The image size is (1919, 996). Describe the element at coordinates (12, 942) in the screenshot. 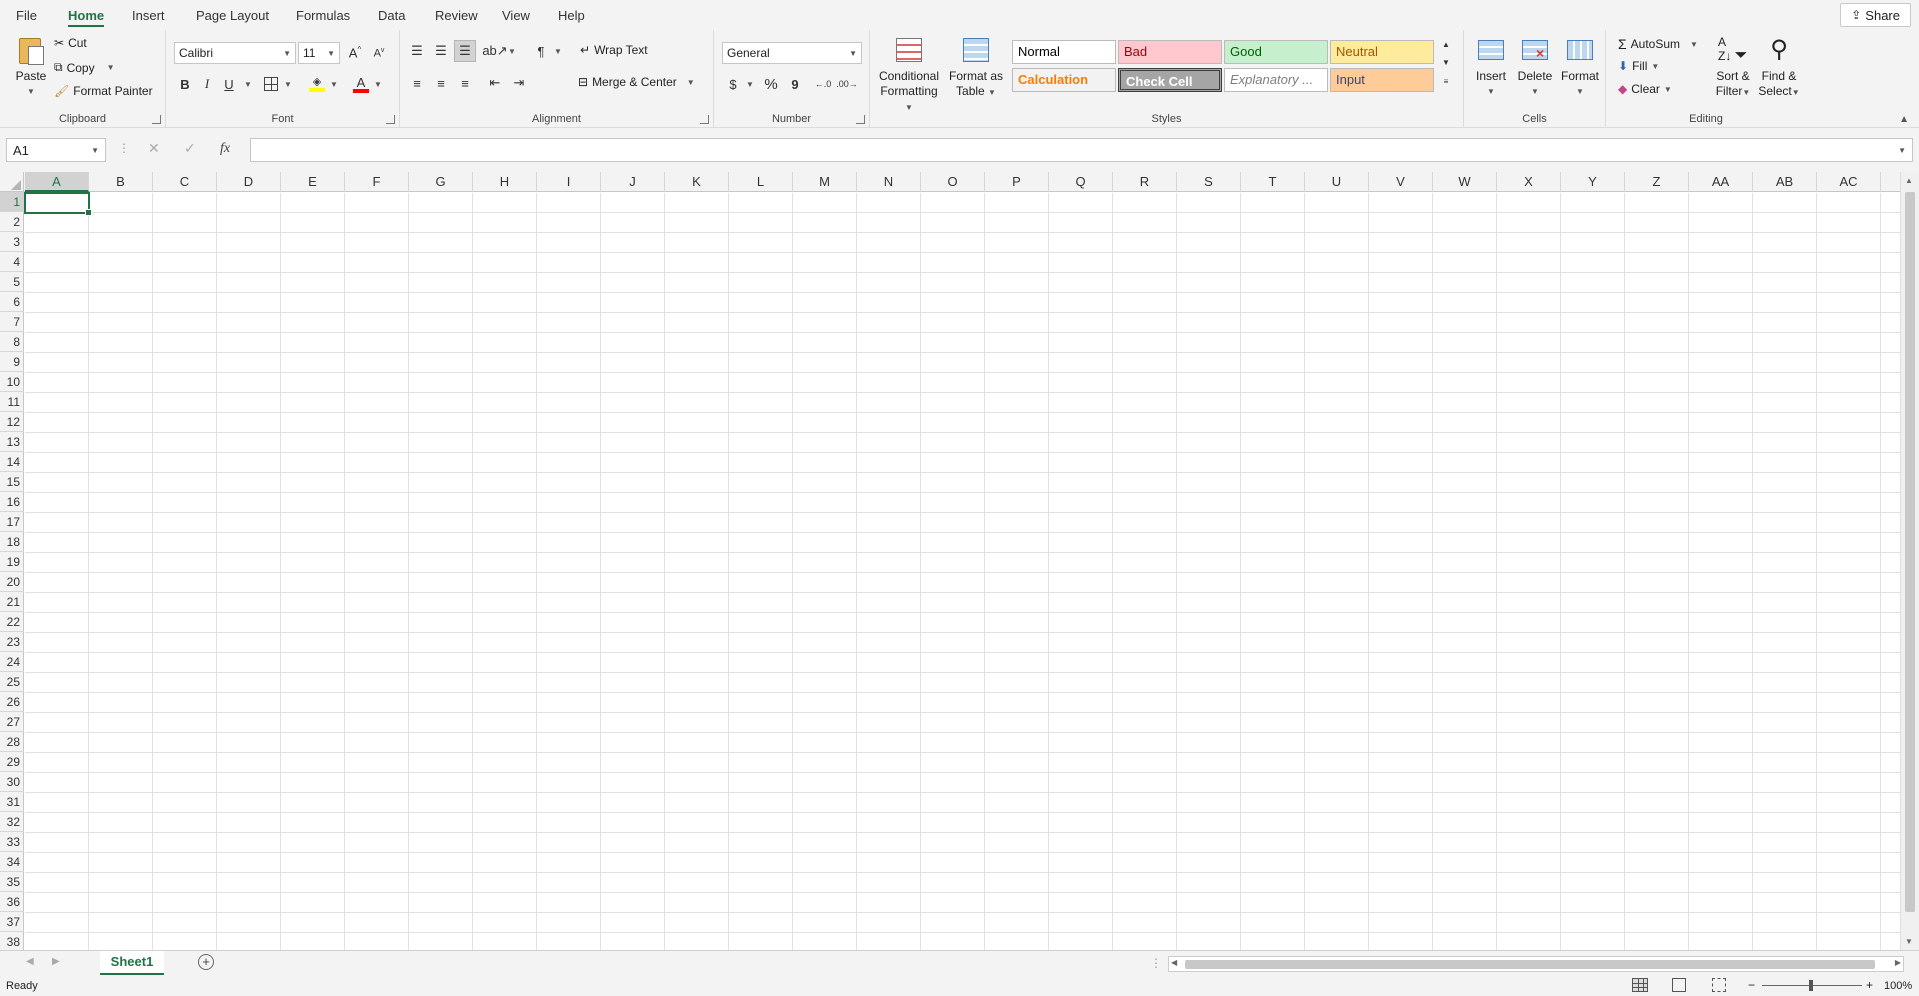

I see `row-header: 38` at that location.